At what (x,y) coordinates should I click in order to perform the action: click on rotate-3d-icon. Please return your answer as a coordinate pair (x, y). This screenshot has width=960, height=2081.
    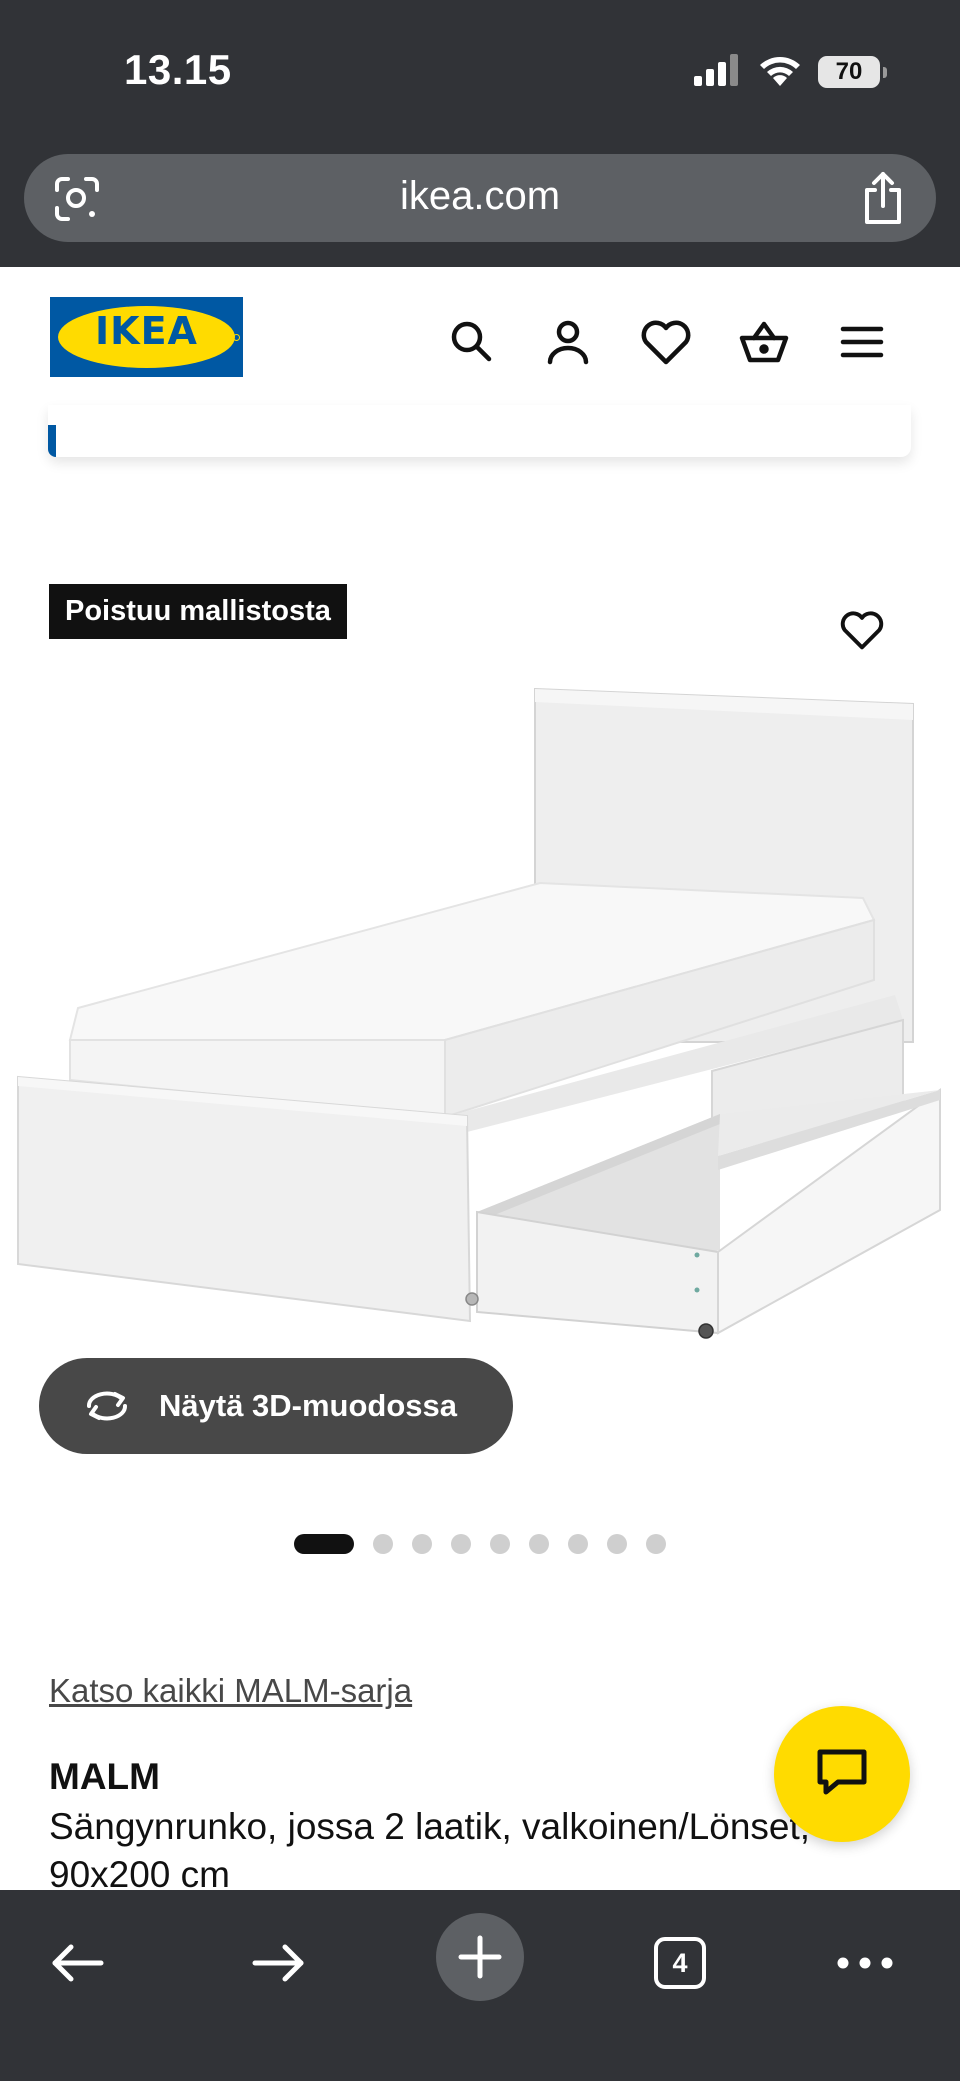
    Looking at the image, I should click on (107, 1406).